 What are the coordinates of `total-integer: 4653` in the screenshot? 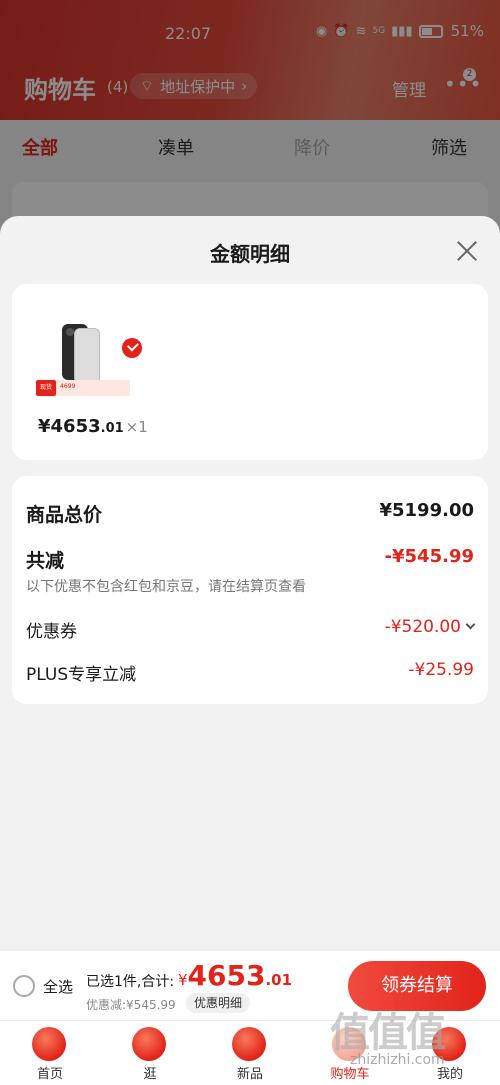 It's located at (226, 975).